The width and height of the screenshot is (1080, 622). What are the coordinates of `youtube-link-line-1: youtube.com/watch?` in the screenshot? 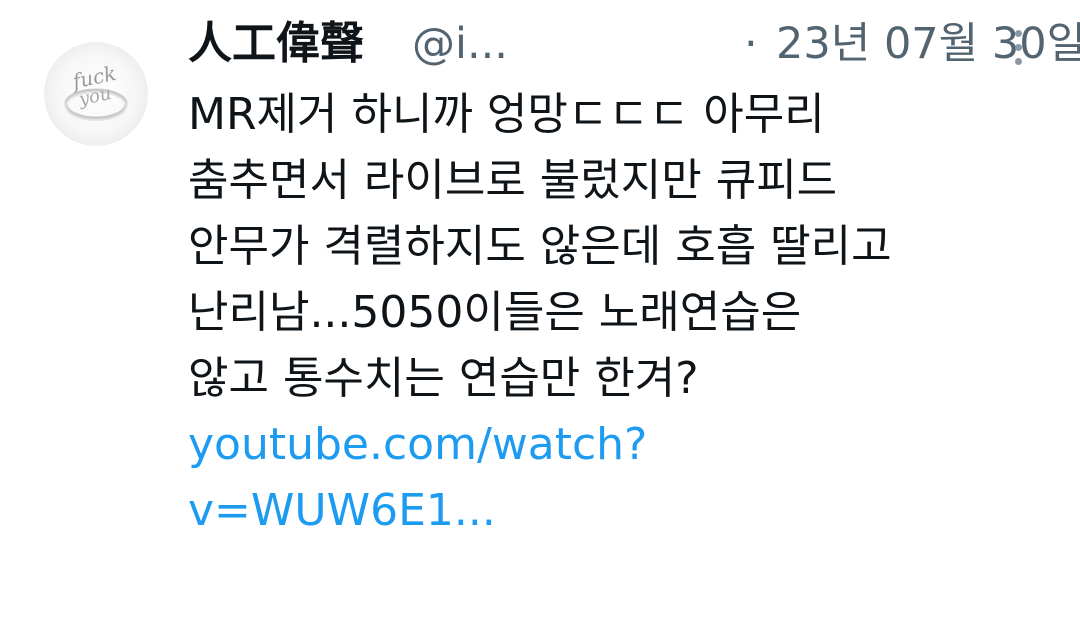 It's located at (618, 445).